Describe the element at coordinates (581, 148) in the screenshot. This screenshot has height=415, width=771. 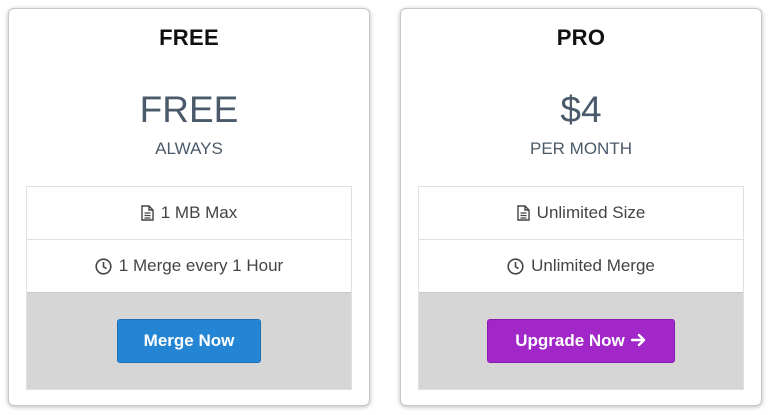
I see `plan-period: PER MONTH` at that location.